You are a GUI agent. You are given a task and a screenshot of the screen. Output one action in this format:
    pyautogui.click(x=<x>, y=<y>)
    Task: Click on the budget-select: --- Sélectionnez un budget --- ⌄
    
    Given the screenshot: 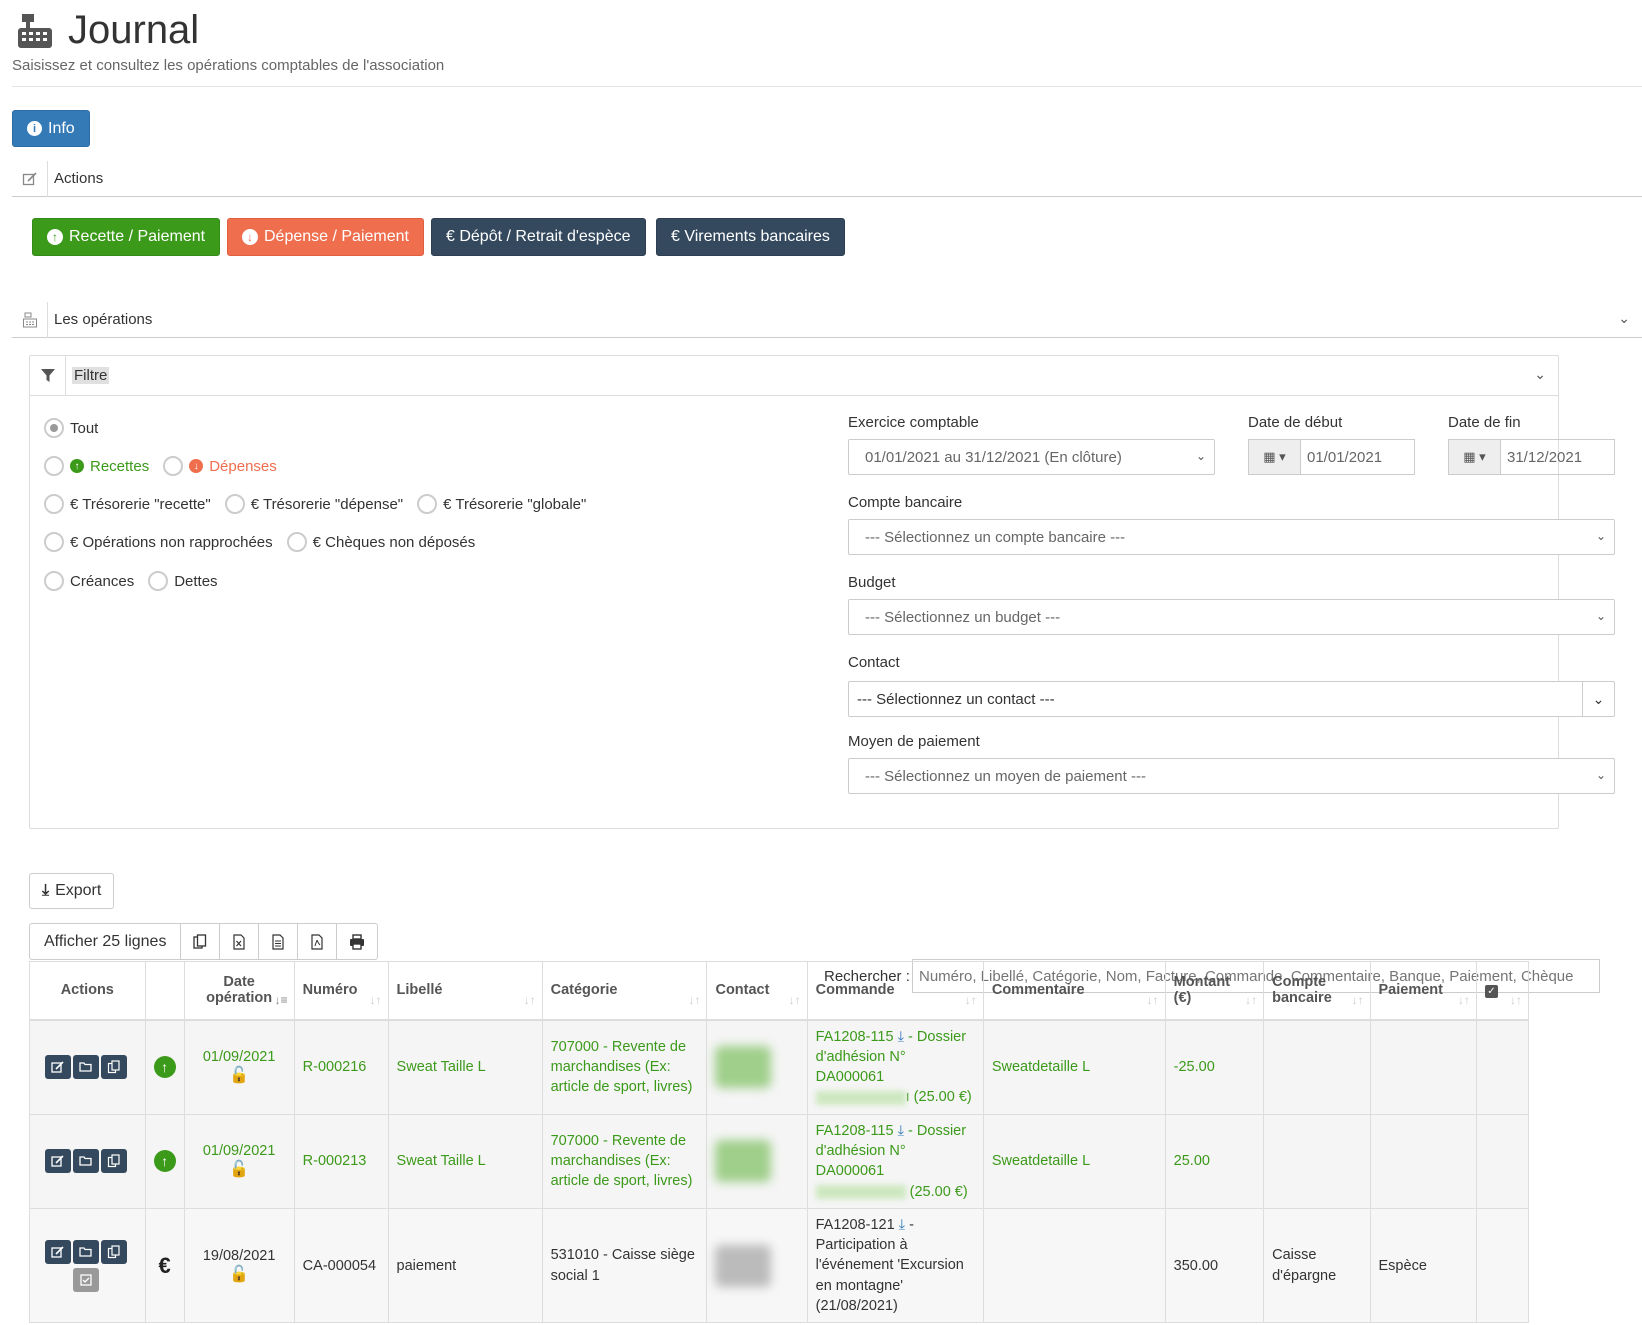 What is the action you would take?
    pyautogui.click(x=1231, y=617)
    